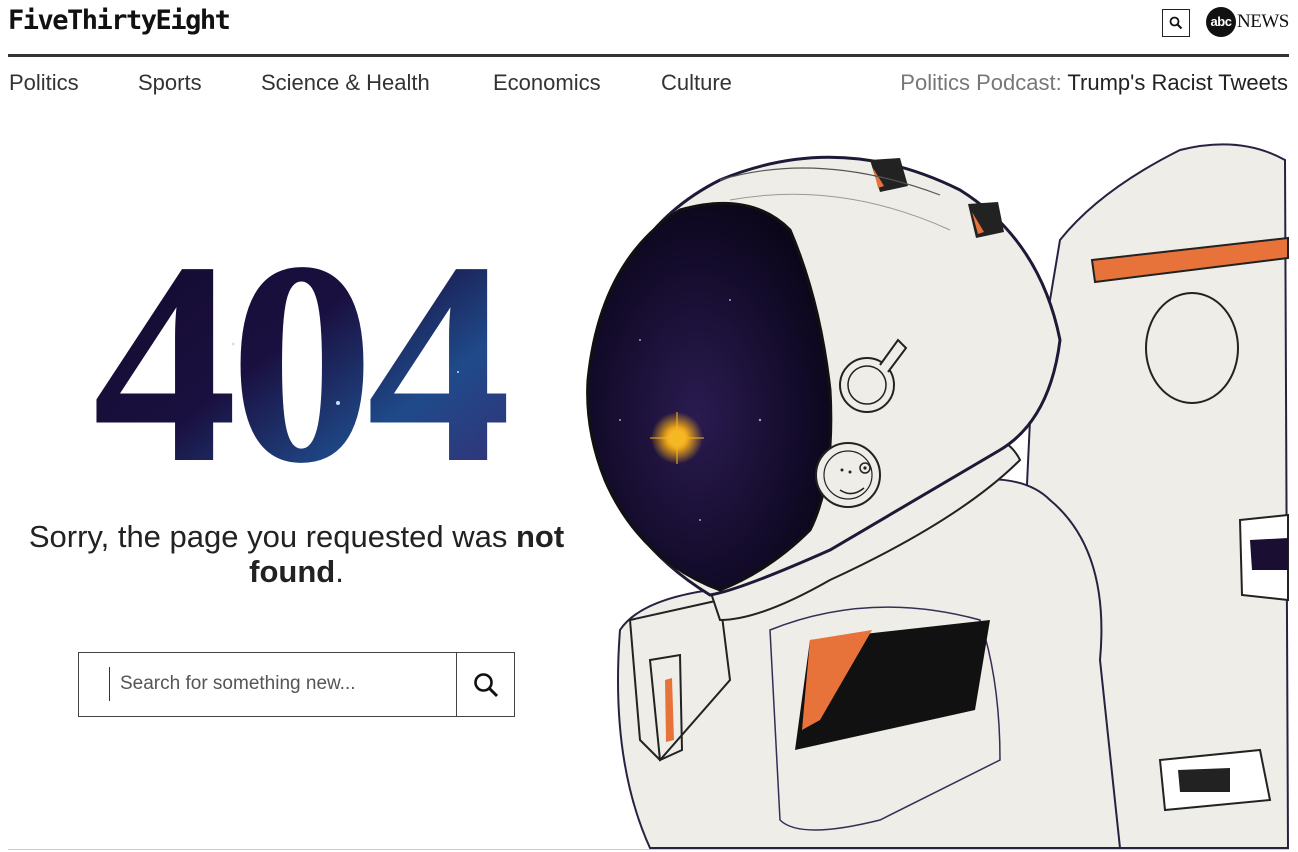 The height and width of the screenshot is (852, 1298). I want to click on error-code-text: 404, so click(300, 352).